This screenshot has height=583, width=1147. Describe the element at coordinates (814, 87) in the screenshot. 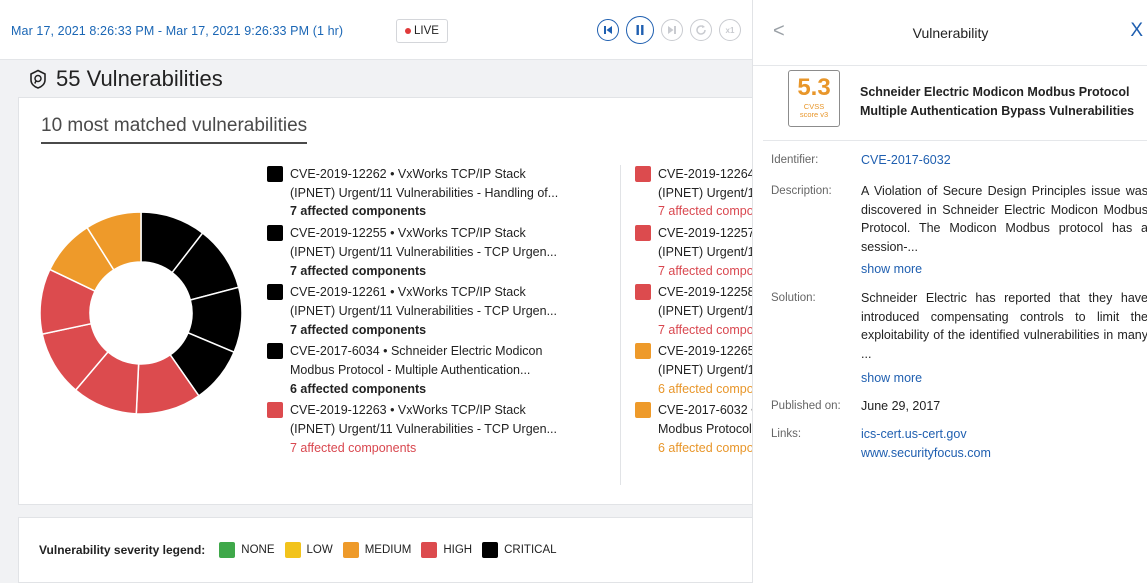

I see `cvss-score: 5.3` at that location.